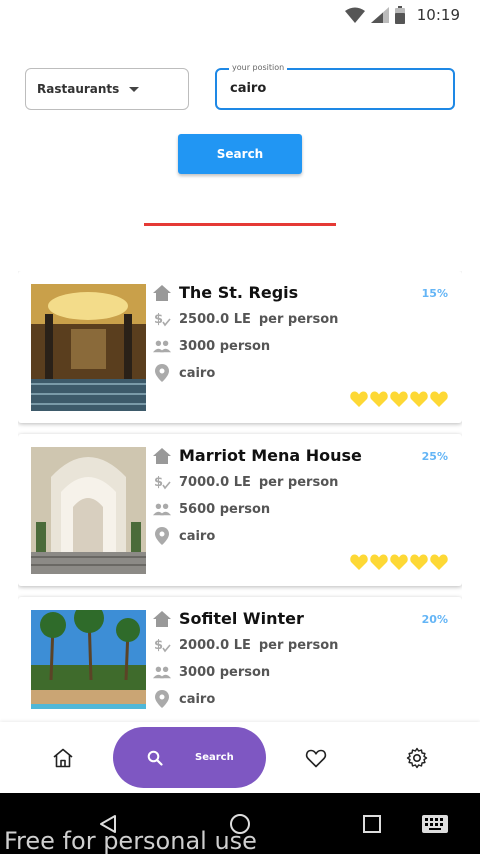 The image size is (480, 854). I want to click on position-label: your position, so click(258, 67).